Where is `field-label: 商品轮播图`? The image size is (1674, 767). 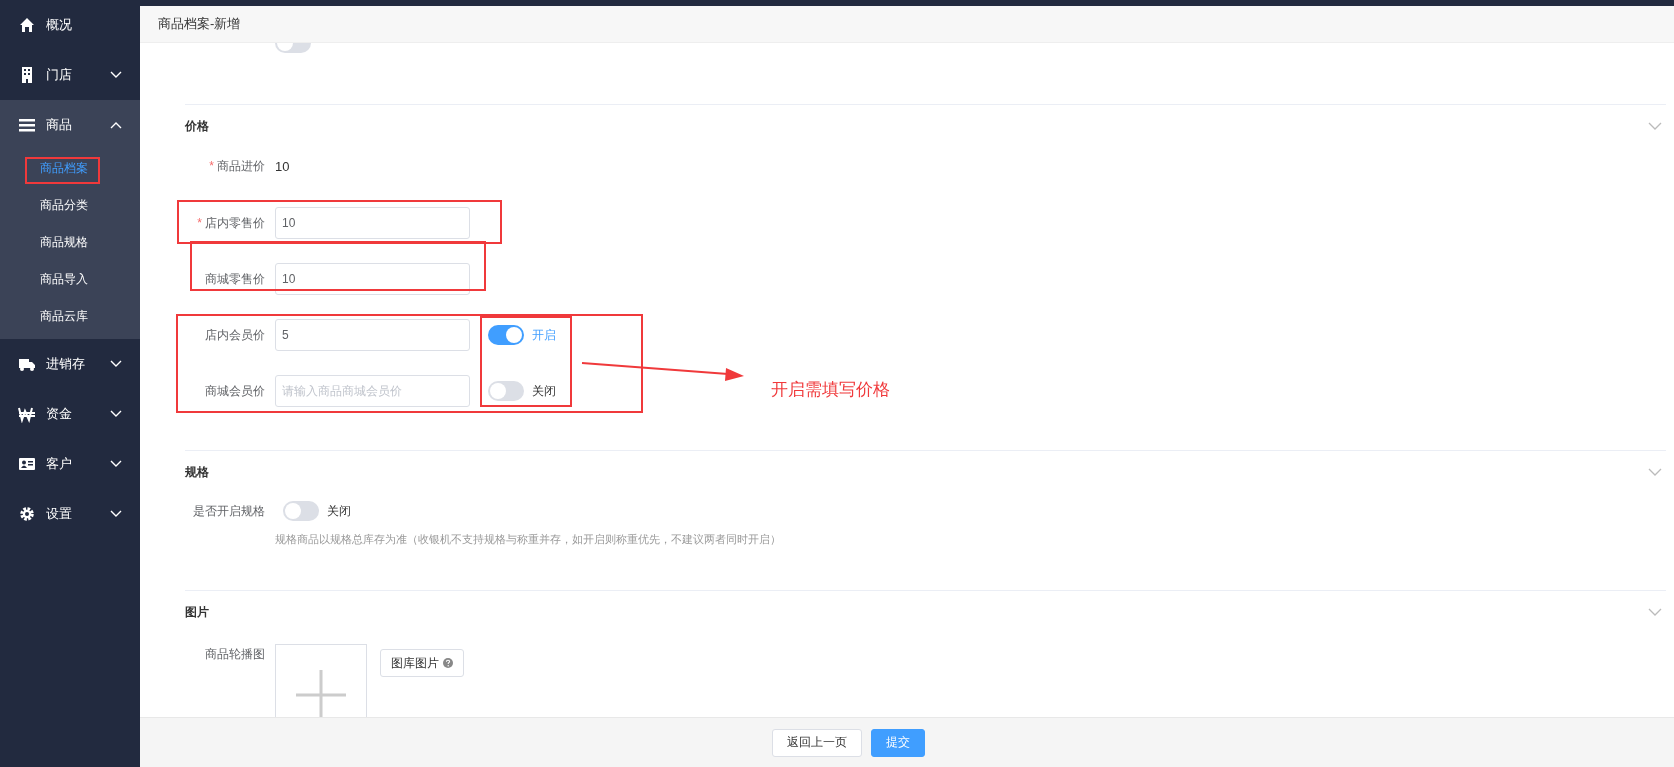 field-label: 商品轮播图 is located at coordinates (234, 654).